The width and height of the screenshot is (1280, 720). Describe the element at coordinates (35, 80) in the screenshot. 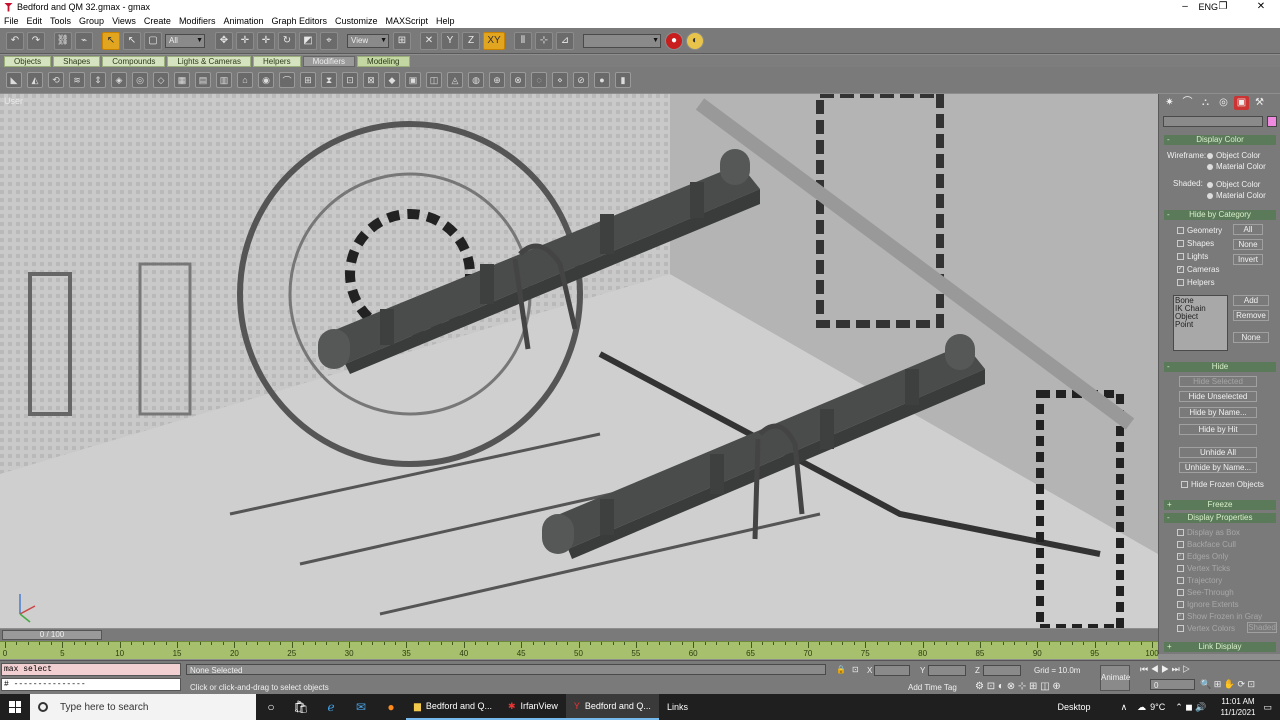

I see `taper-icon: ◭` at that location.